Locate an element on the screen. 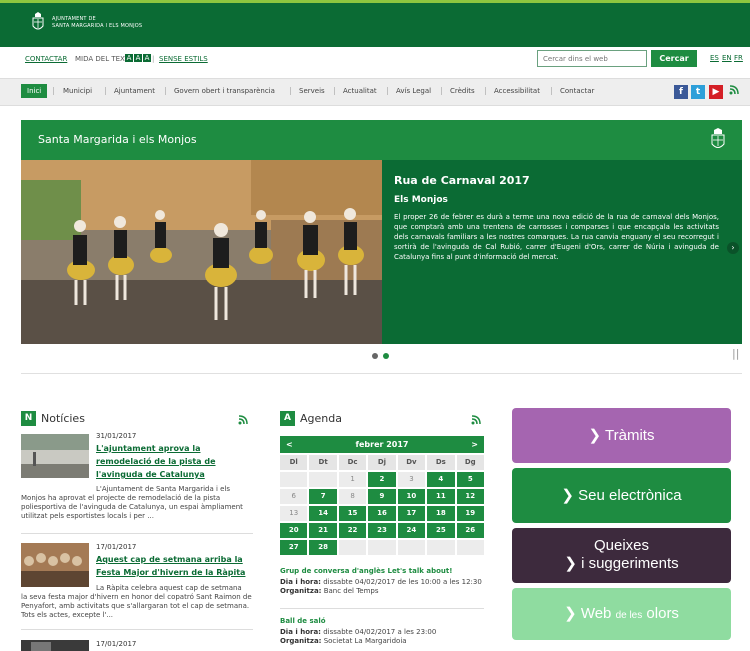 The width and height of the screenshot is (750, 651). text-size-label: MIDA DEL TEXT: is located at coordinates (103, 59).